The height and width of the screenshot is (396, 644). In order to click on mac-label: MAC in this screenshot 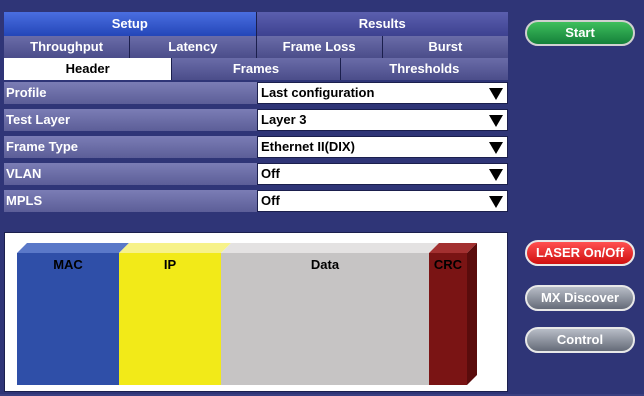, I will do `click(68, 264)`.